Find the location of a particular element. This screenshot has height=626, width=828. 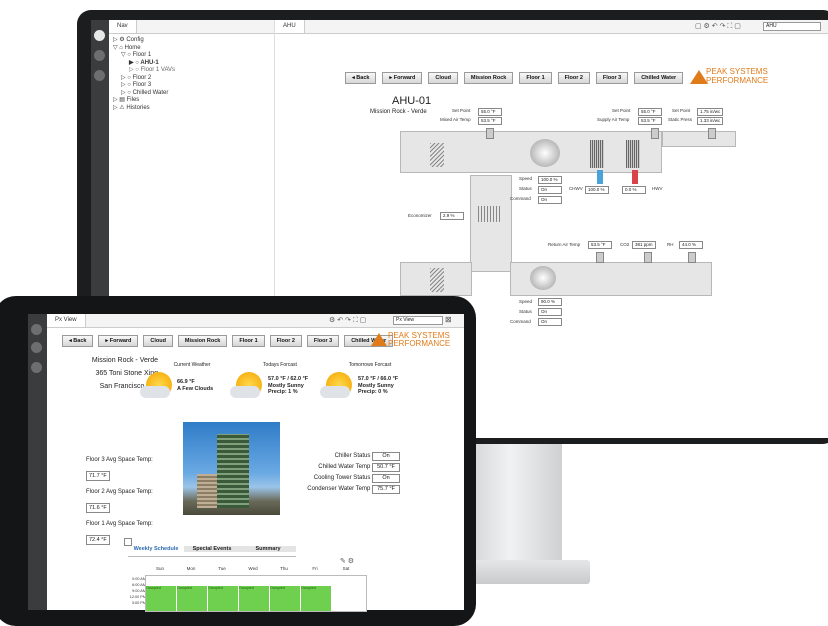

setpoint3-label: Set Point is located at coordinates (681, 110).